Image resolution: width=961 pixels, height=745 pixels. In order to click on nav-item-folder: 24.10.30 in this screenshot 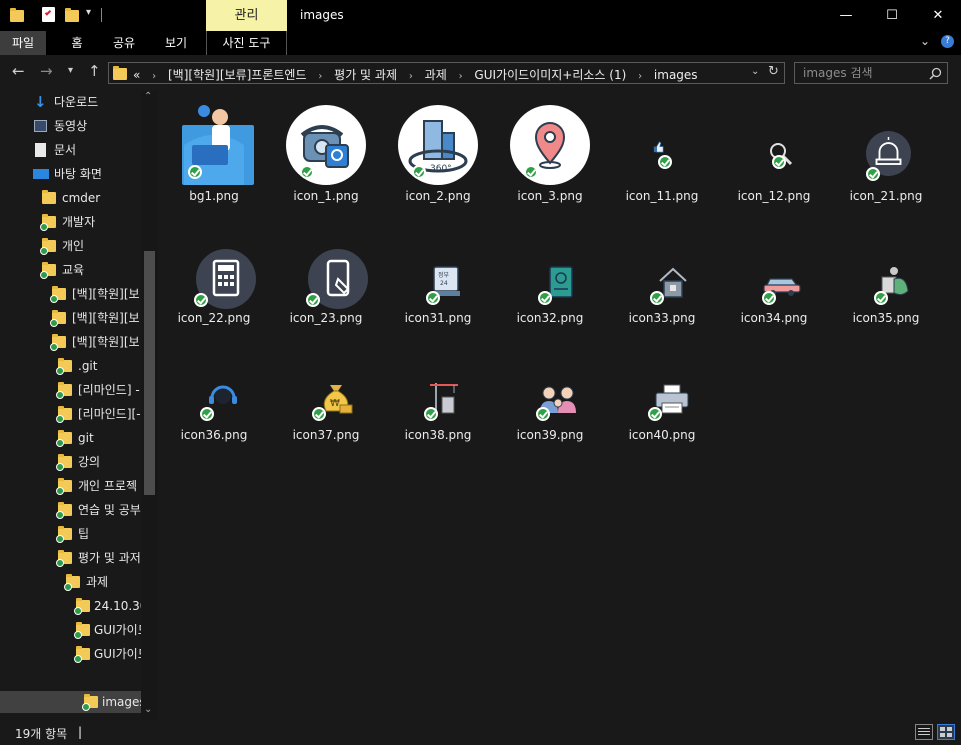, I will do `click(73, 606)`.